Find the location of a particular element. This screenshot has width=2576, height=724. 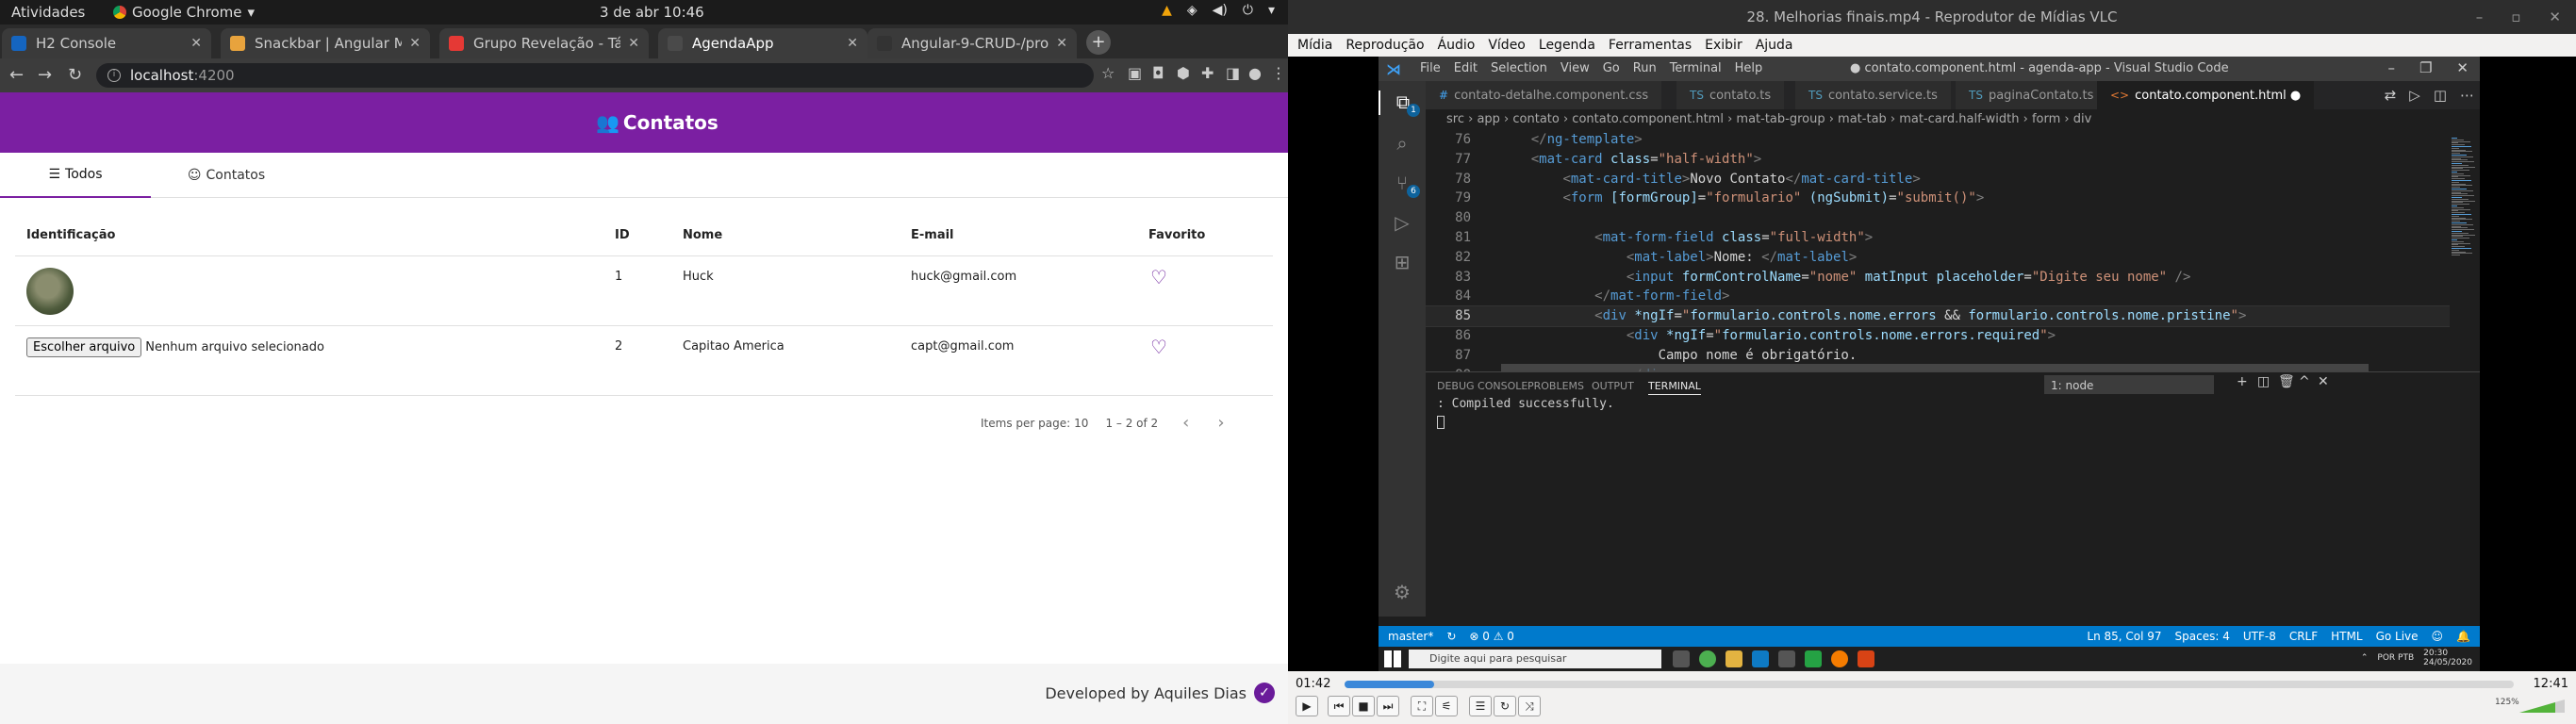

panel-tab-active: TERMINAL is located at coordinates (1674, 387).